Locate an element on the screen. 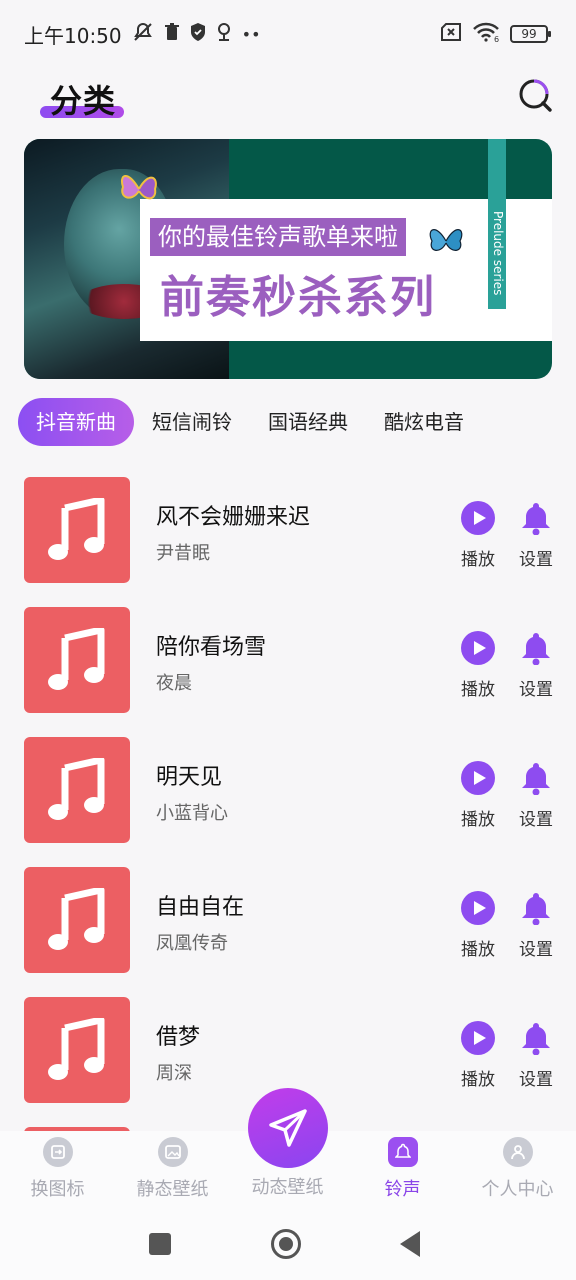 Image resolution: width=576 pixels, height=1280 pixels. page-title: 分类 is located at coordinates (83, 101).